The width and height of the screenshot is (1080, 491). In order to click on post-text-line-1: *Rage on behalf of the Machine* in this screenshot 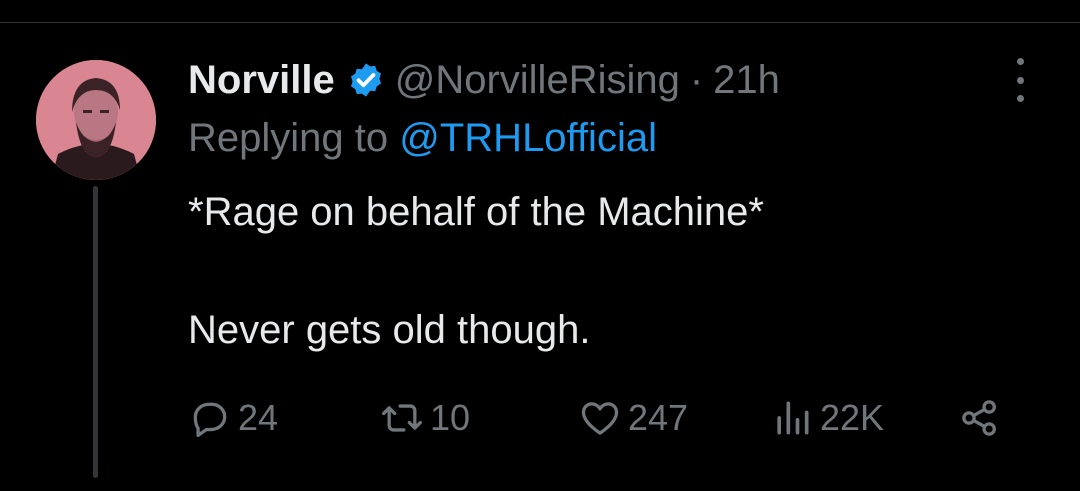, I will do `click(476, 212)`.